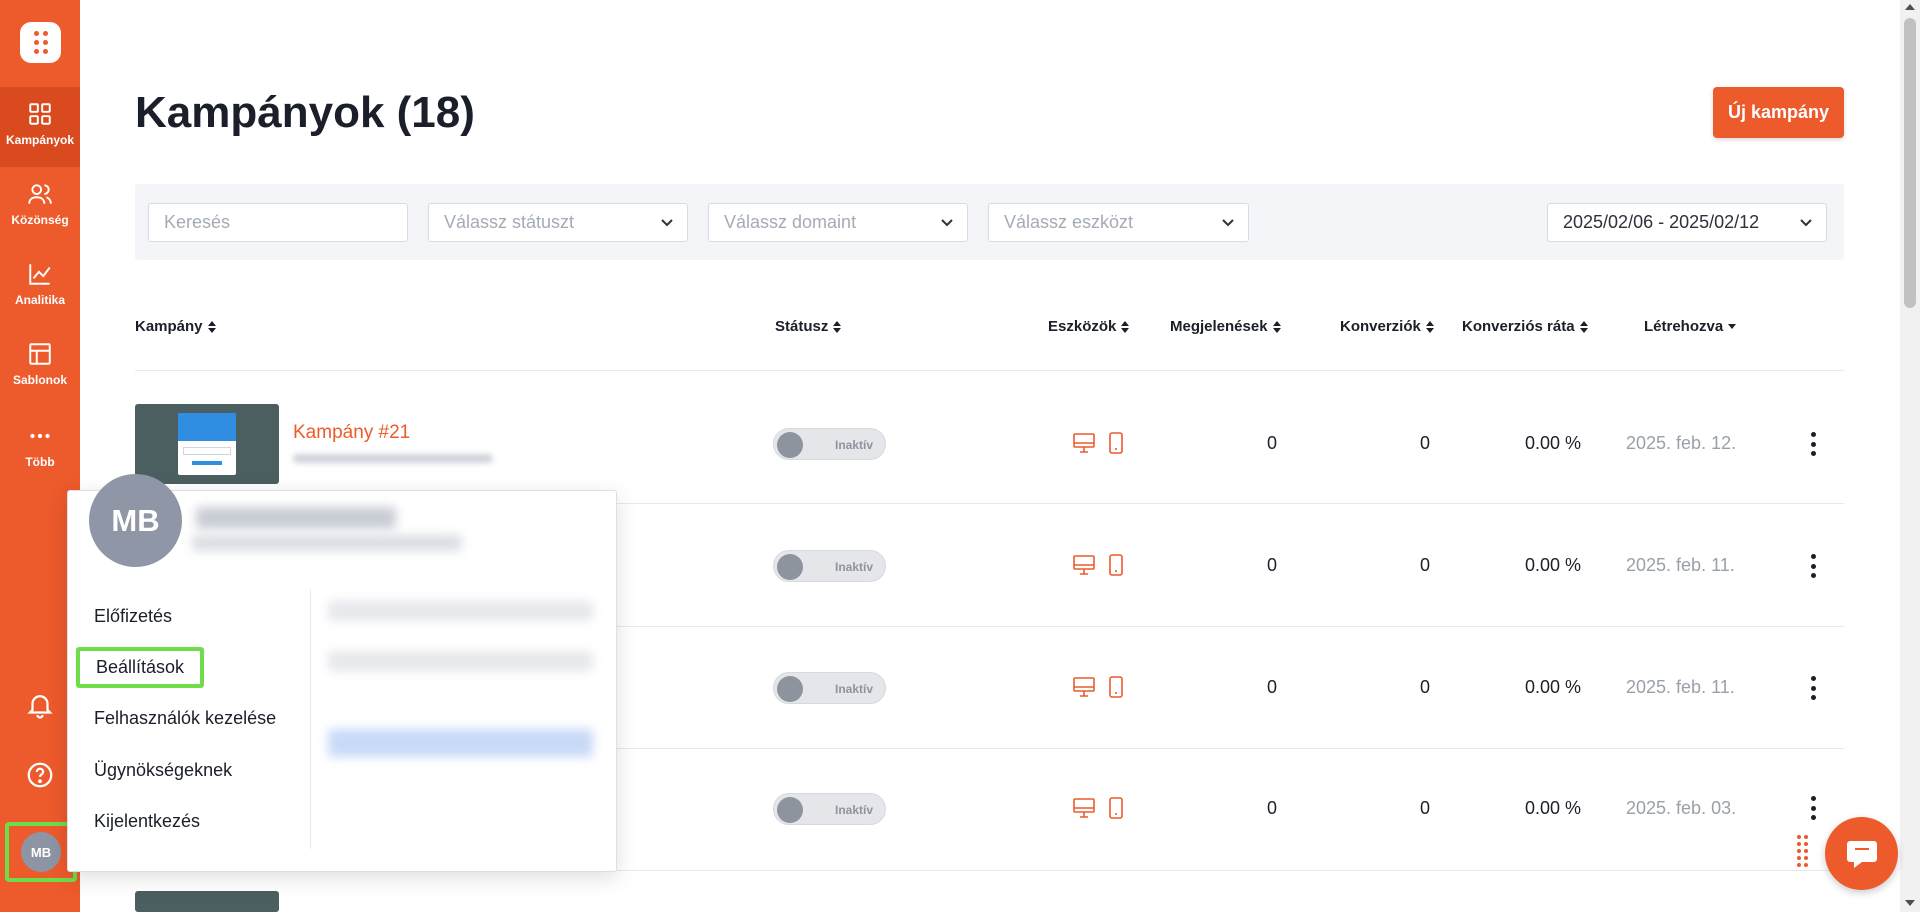 This screenshot has height=912, width=1920. Describe the element at coordinates (305, 112) in the screenshot. I see `page-title: Kampányok (18)` at that location.